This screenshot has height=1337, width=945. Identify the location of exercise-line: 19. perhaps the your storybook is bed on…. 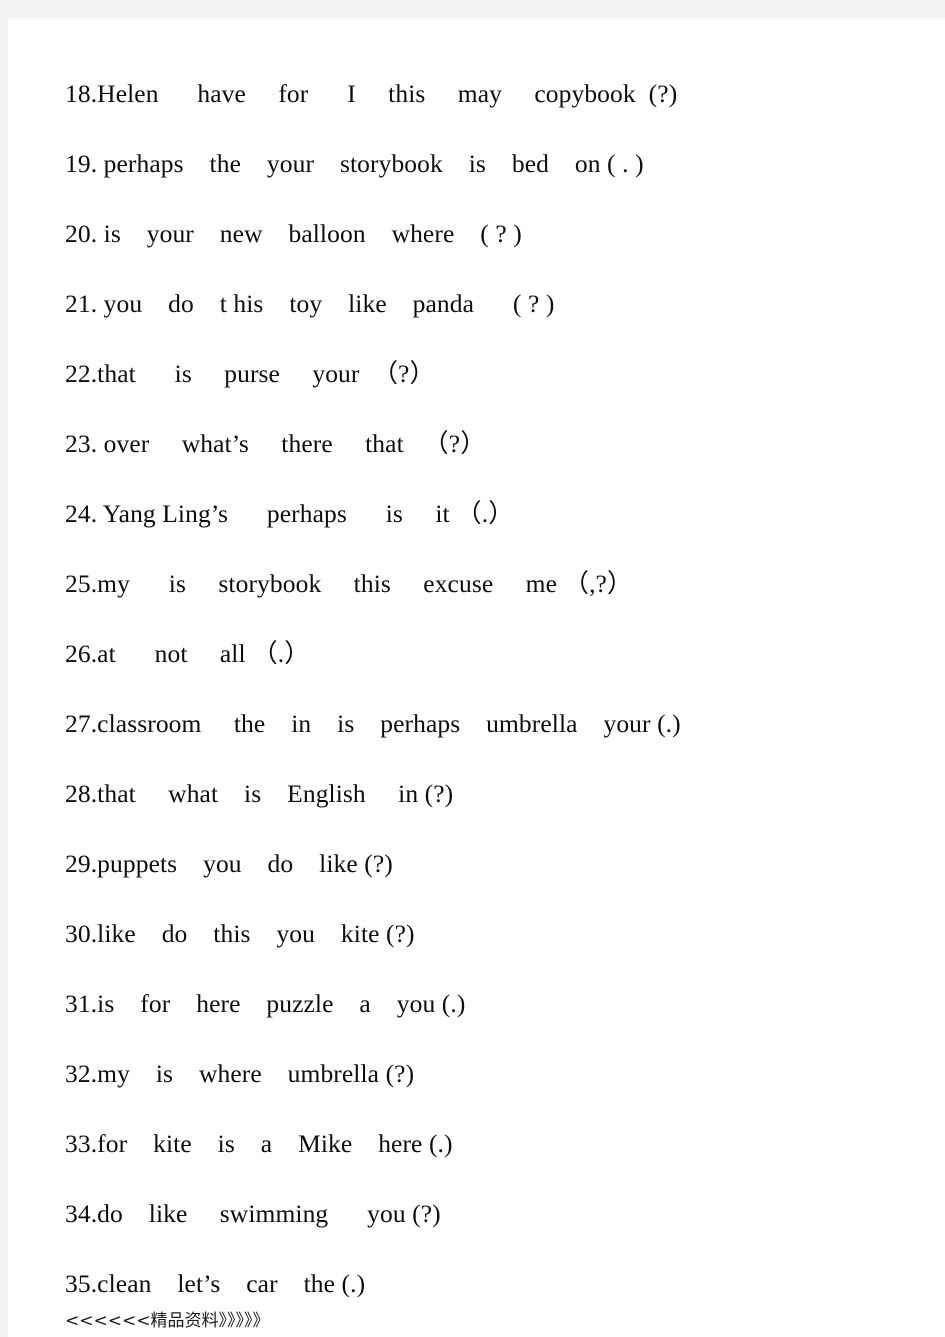
(354, 163).